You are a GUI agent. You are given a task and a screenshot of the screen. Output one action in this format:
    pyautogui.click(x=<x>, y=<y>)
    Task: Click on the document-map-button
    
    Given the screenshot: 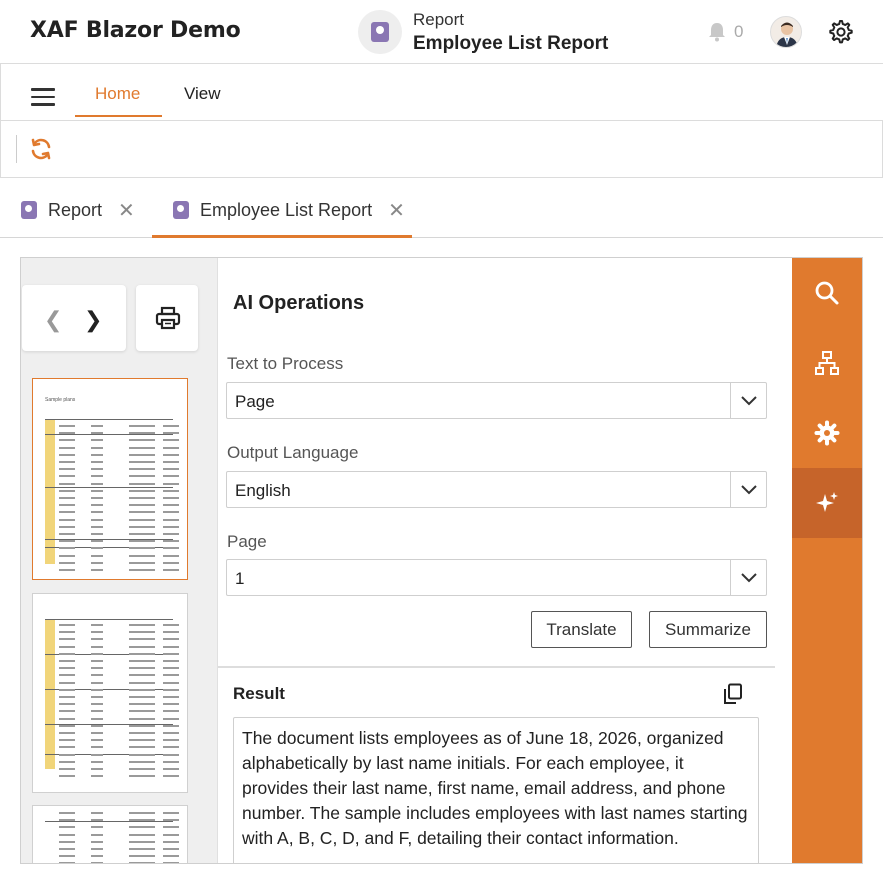 What is the action you would take?
    pyautogui.click(x=827, y=363)
    